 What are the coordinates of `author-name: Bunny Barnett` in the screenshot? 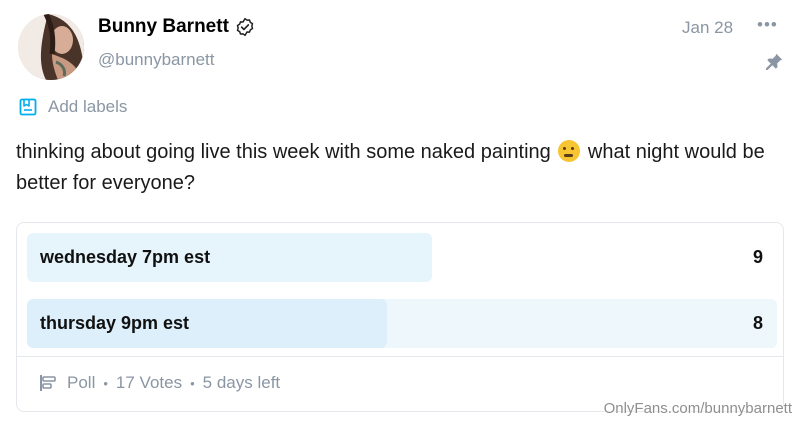 It's located at (163, 27).